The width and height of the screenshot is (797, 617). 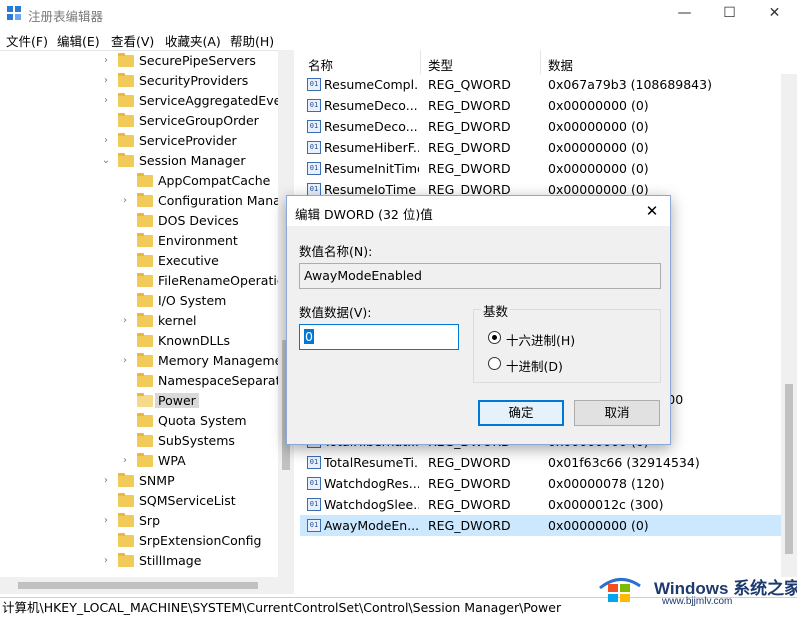 I want to click on hex-radio, so click(x=494, y=337).